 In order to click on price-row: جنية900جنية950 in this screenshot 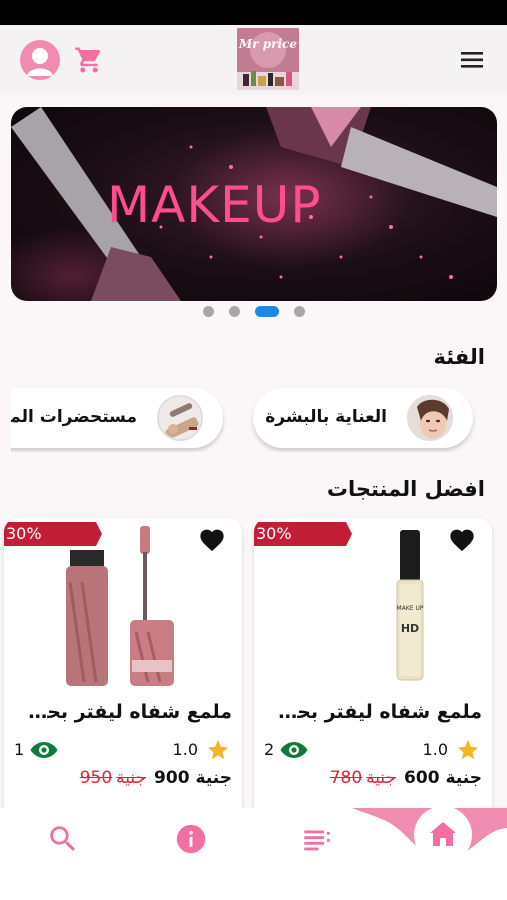, I will do `click(156, 780)`.